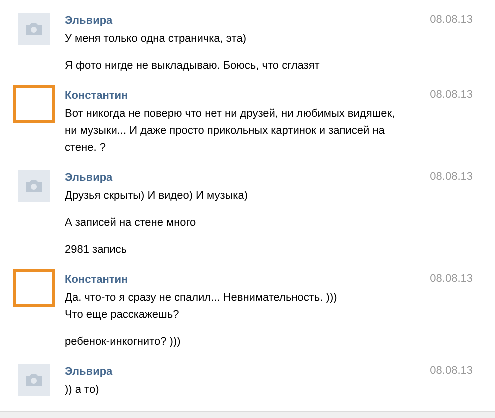 The height and width of the screenshot is (418, 495). Describe the element at coordinates (86, 148) in the screenshot. I see `message-text: стене. ?` at that location.